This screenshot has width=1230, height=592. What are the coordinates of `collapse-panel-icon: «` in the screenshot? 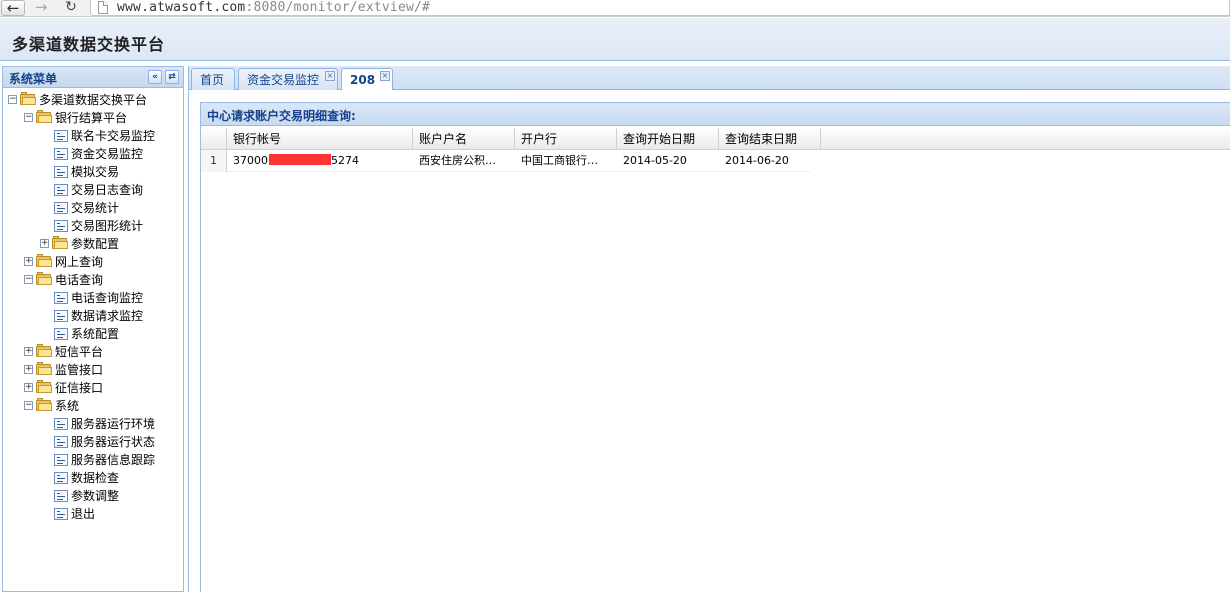 It's located at (155, 77).